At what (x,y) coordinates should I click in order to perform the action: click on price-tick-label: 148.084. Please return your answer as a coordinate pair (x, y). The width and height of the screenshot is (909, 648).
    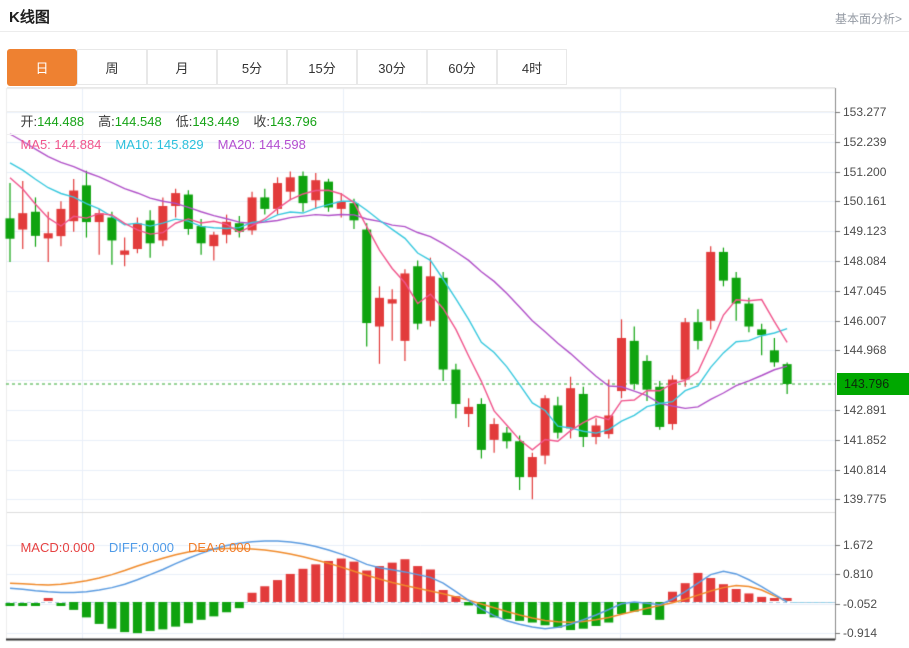
    Looking at the image, I should click on (865, 260).